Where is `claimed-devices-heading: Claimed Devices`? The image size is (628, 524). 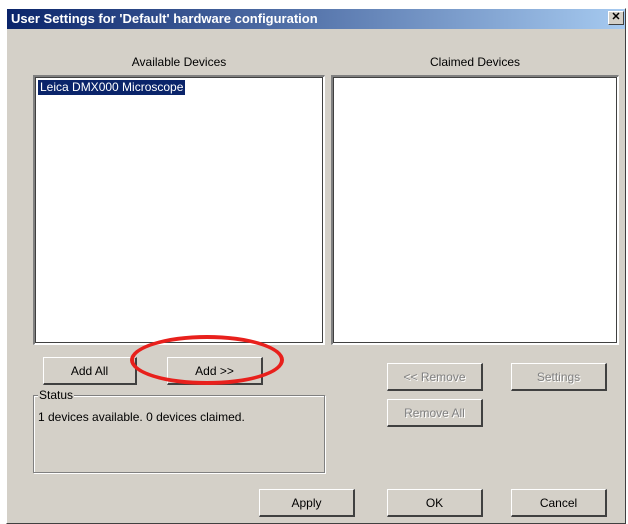 claimed-devices-heading: Claimed Devices is located at coordinates (475, 62).